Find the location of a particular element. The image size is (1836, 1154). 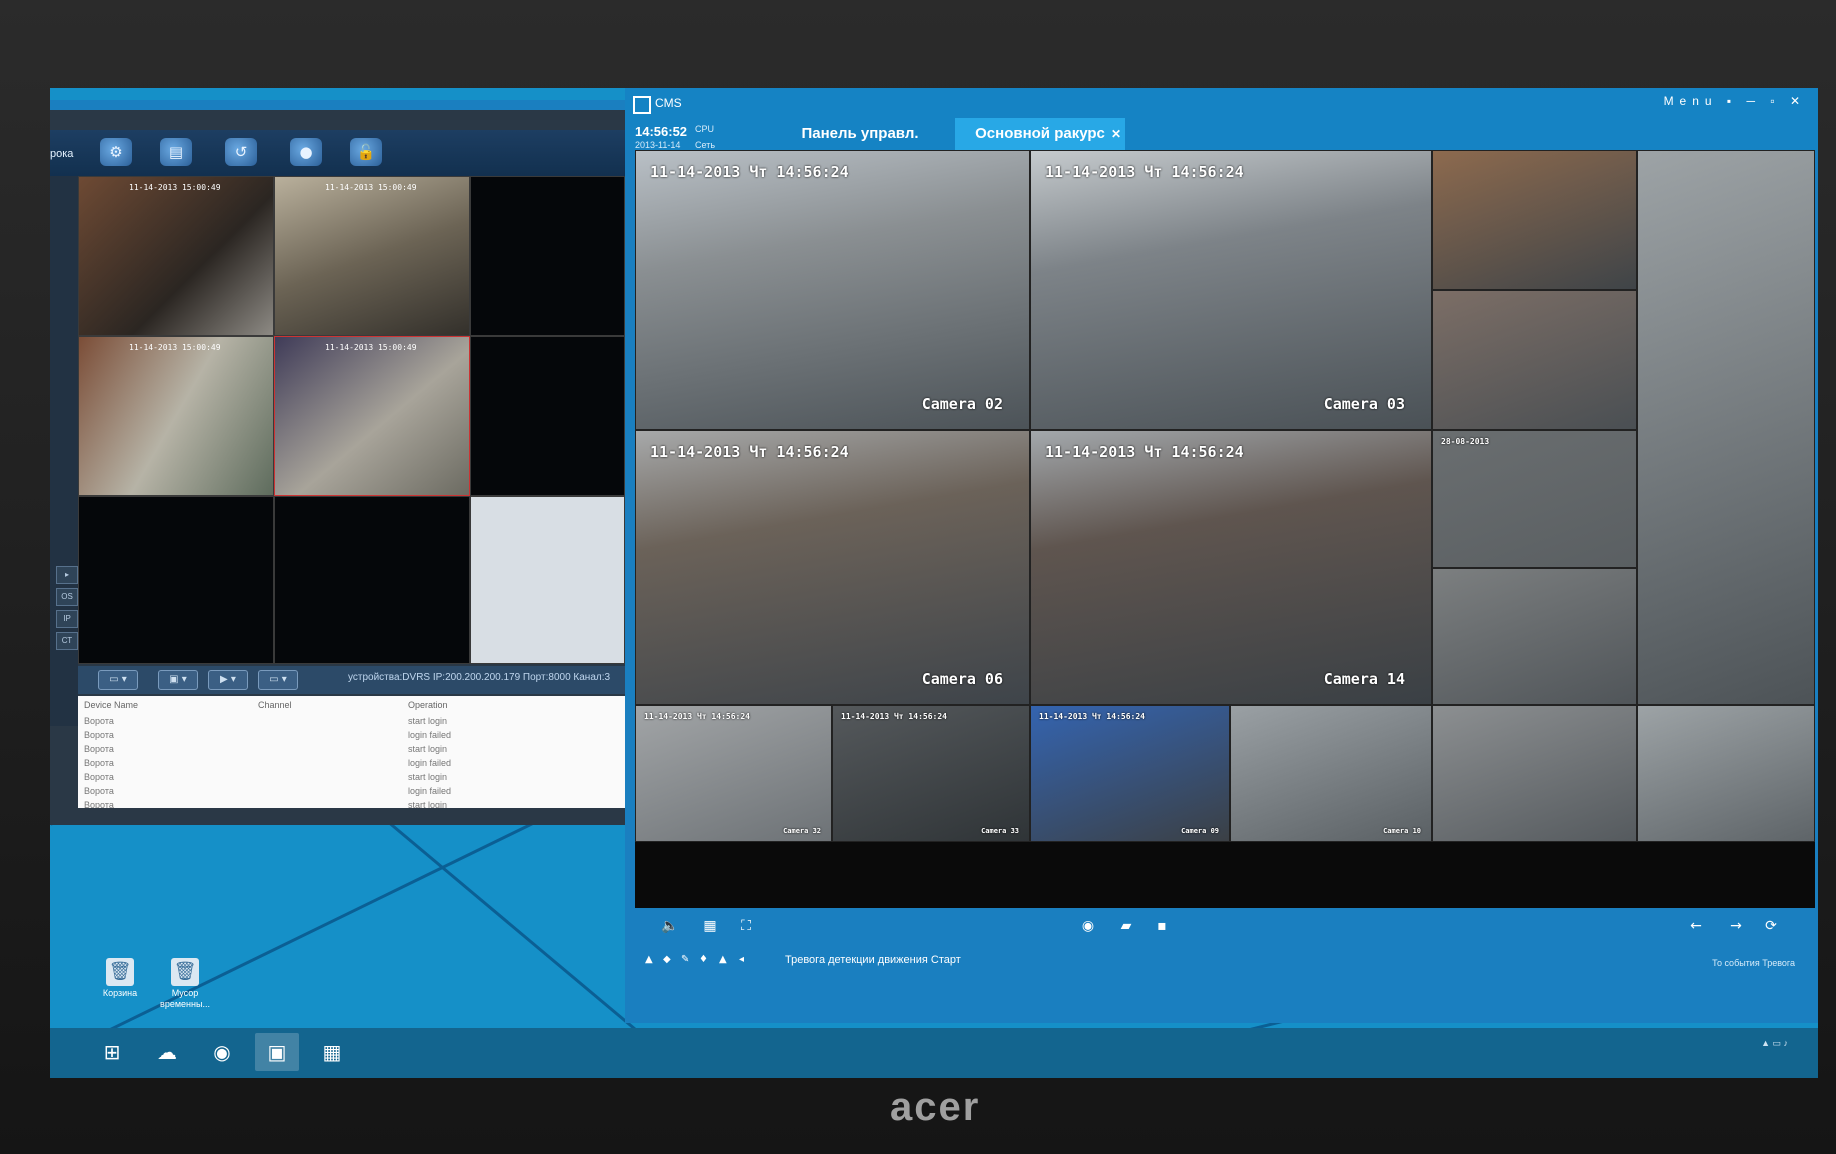

side-button: OS is located at coordinates (67, 597).